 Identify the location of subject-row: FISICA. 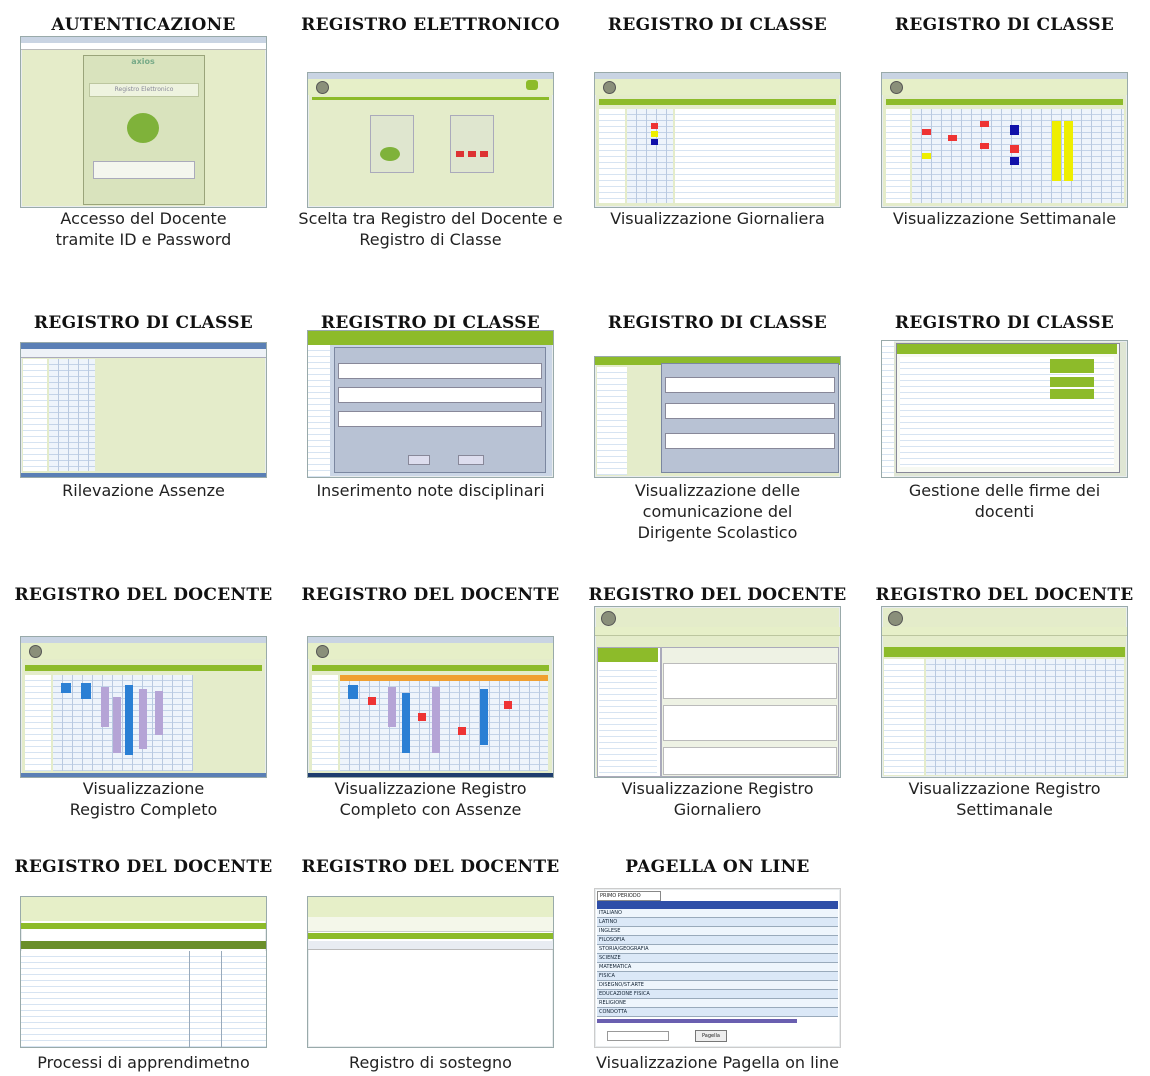
(717, 976).